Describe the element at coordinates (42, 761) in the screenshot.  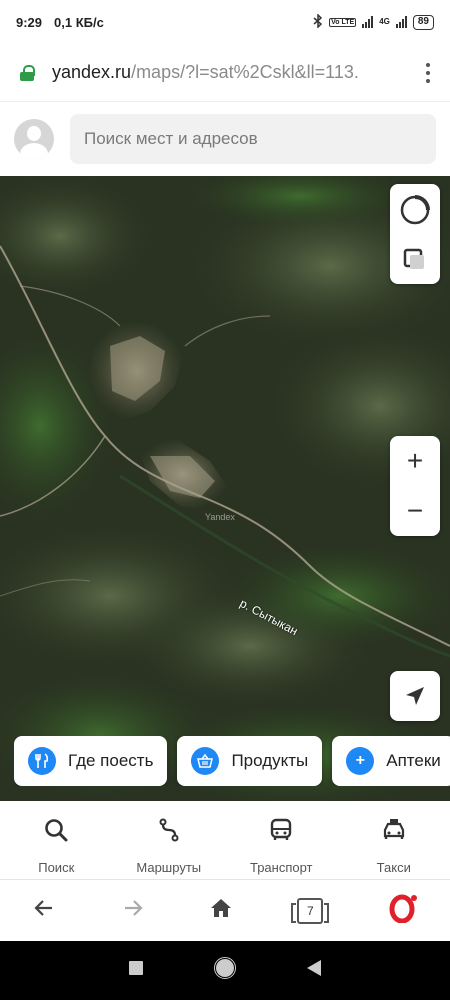
I see `fork-knife-icon` at that location.